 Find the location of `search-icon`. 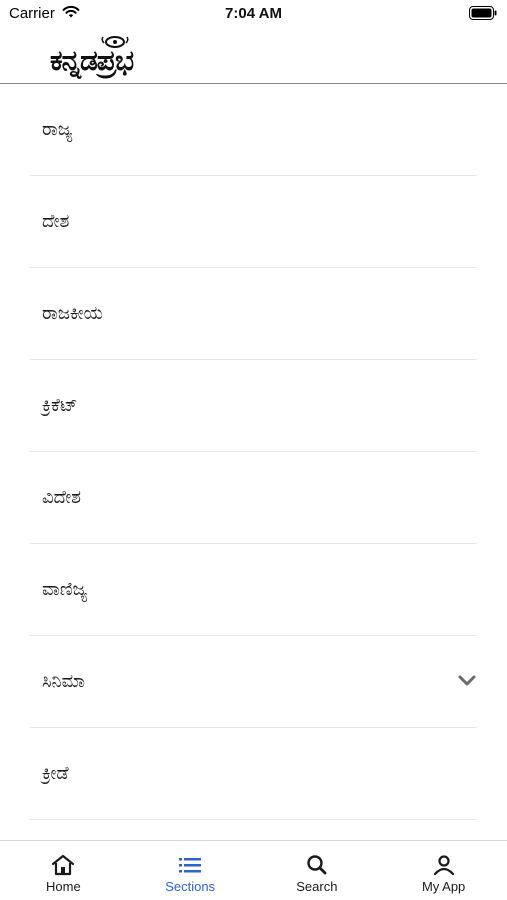

search-icon is located at coordinates (317, 865).